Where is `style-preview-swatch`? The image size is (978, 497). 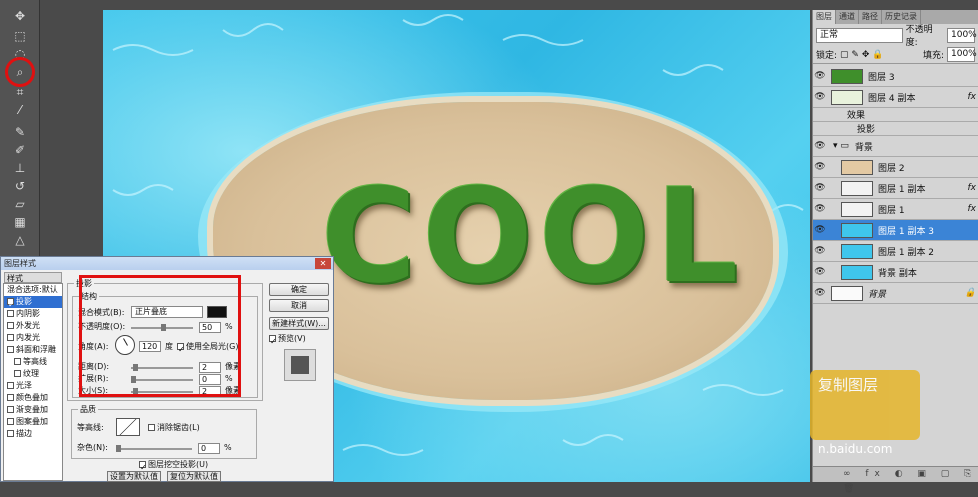
style-preview-swatch is located at coordinates (300, 365).